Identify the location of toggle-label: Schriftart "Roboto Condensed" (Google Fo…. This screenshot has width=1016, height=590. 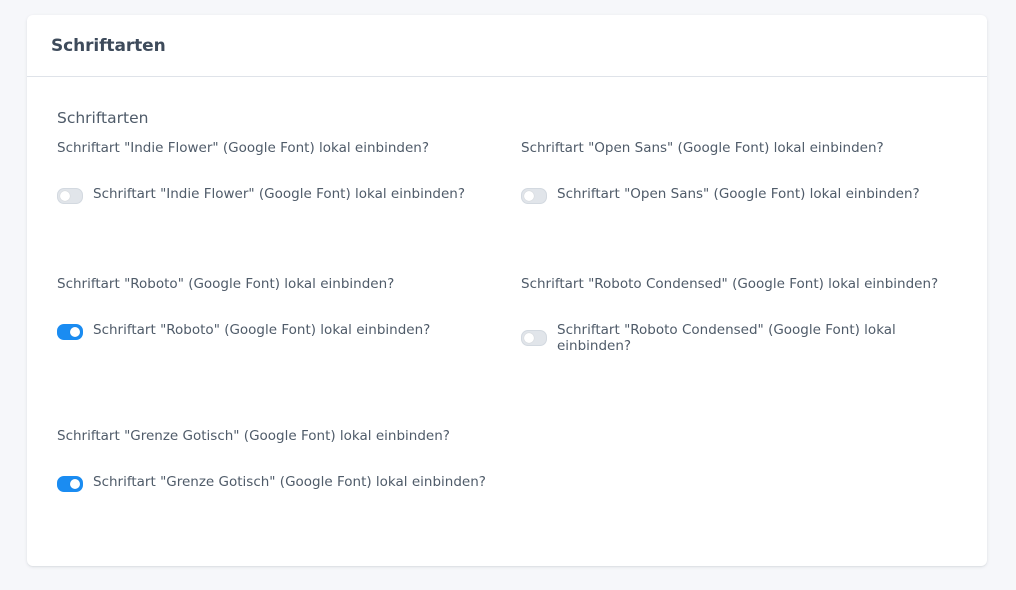
(739, 338).